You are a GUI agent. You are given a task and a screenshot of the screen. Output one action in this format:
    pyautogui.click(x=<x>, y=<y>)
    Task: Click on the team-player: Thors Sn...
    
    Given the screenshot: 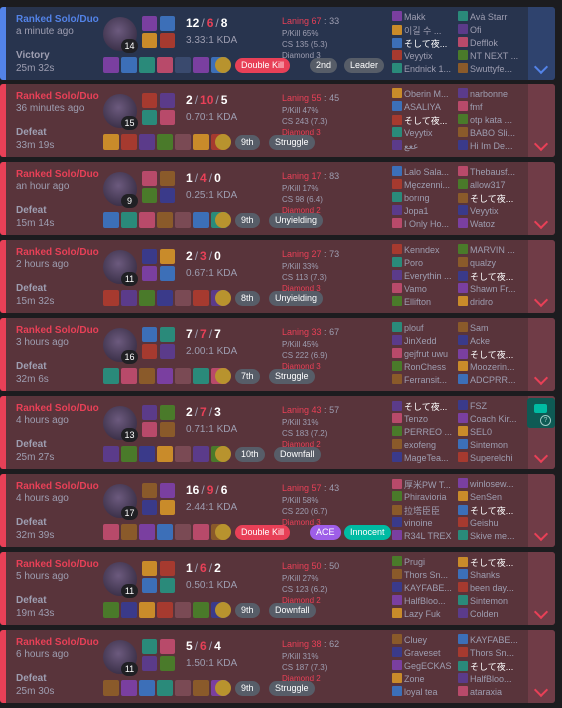 What is the action you would take?
    pyautogui.click(x=489, y=653)
    